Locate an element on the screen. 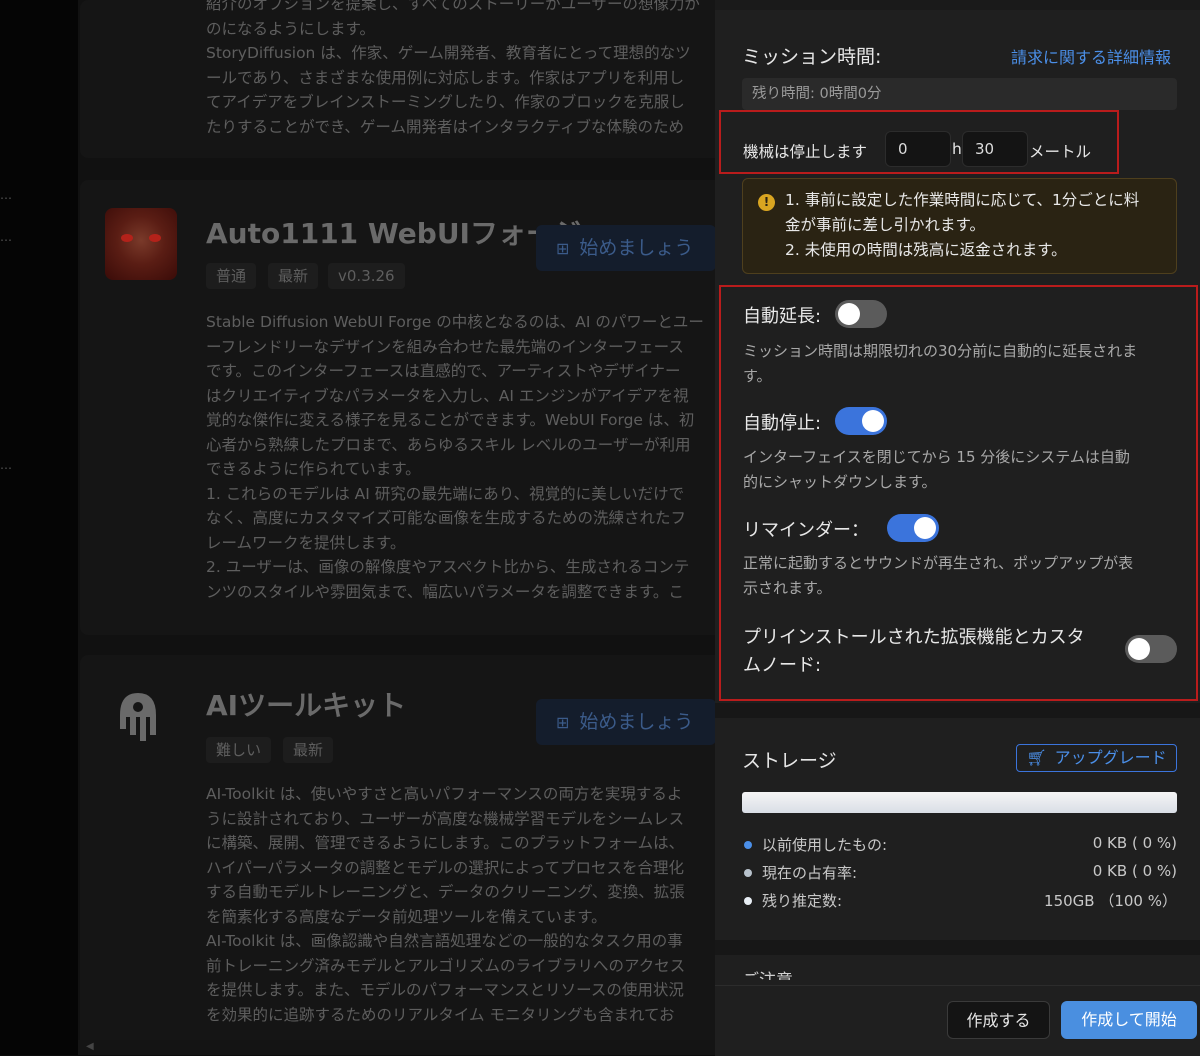 This screenshot has width=1200, height=1056. auto-stop-label: 自動停止: is located at coordinates (782, 423).